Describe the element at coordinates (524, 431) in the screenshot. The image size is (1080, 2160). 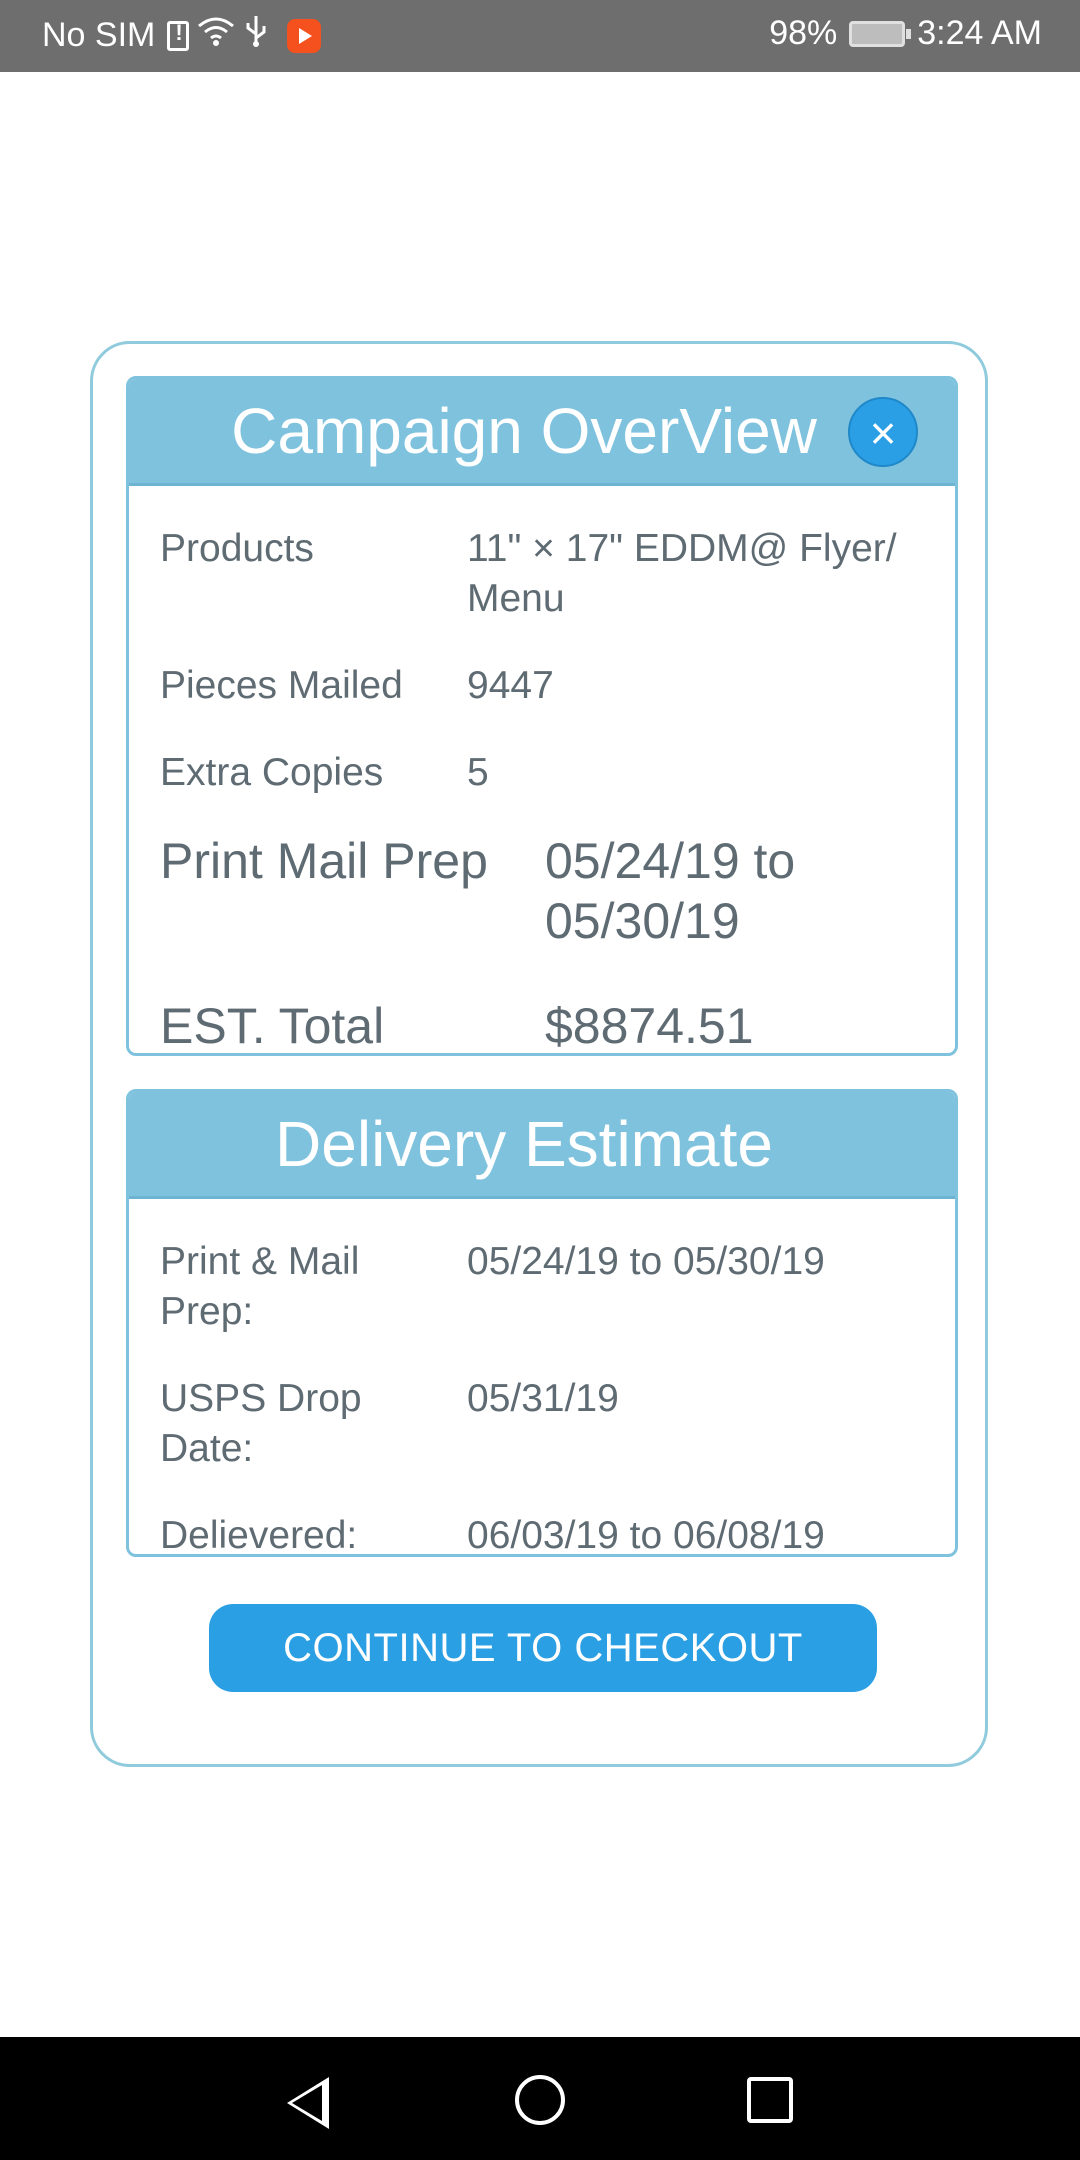
I see `overview-title: Campaign OverView` at that location.